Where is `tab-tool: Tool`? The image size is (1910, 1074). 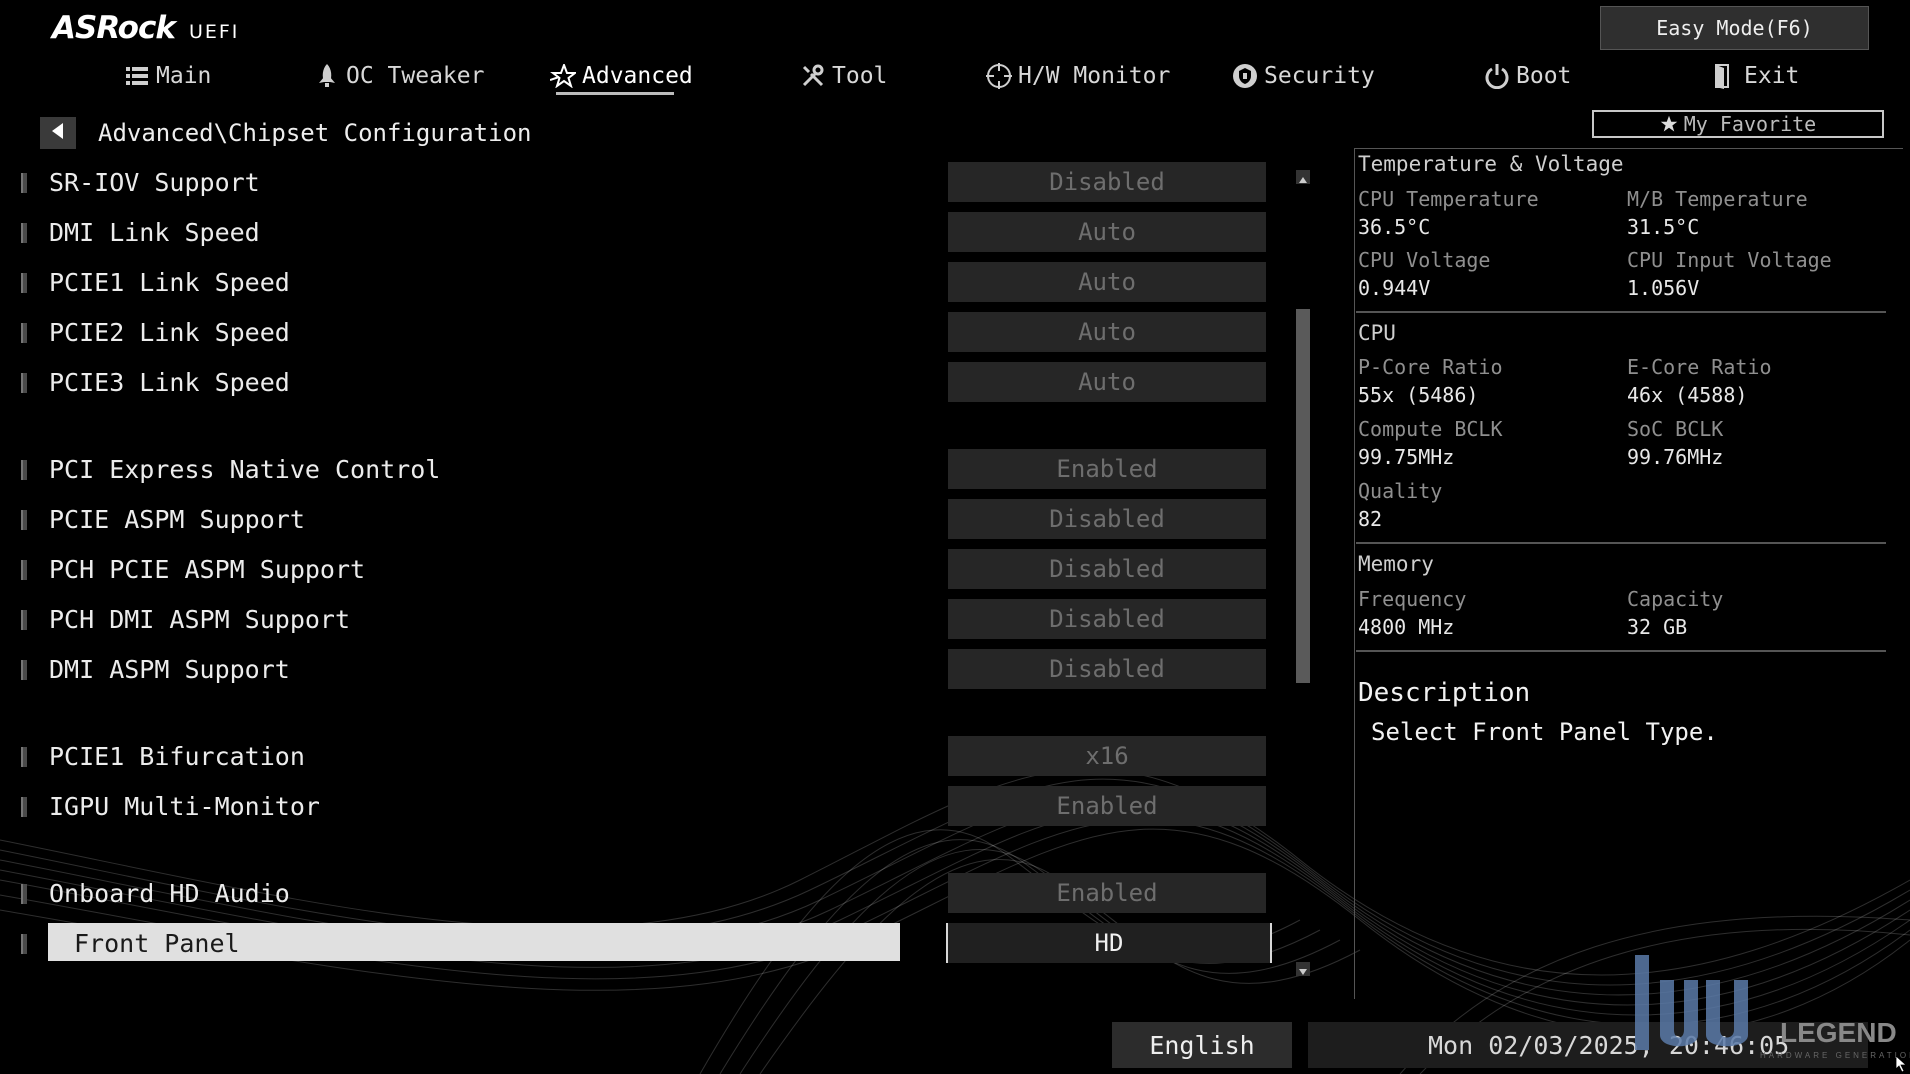 tab-tool: Tool is located at coordinates (843, 76).